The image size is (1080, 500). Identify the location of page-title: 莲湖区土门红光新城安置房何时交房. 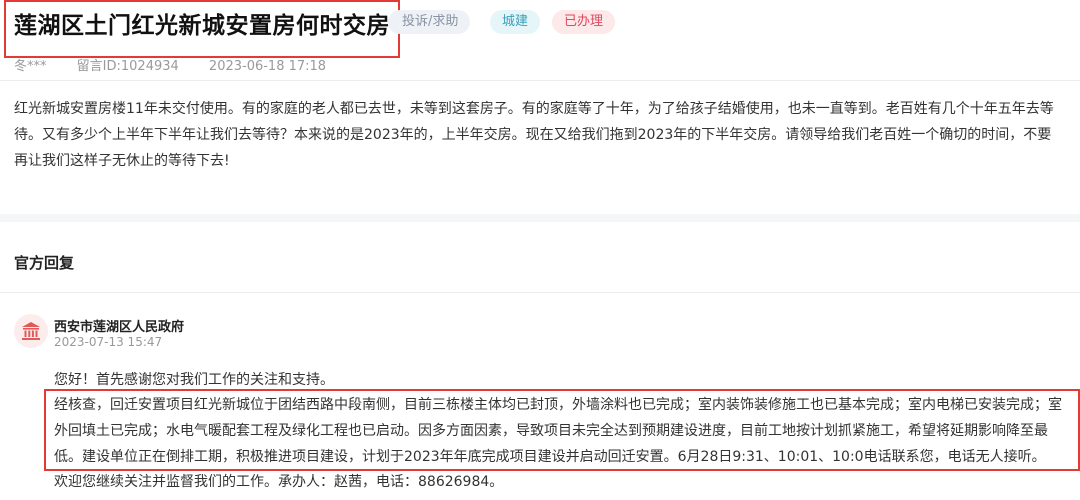
(202, 26).